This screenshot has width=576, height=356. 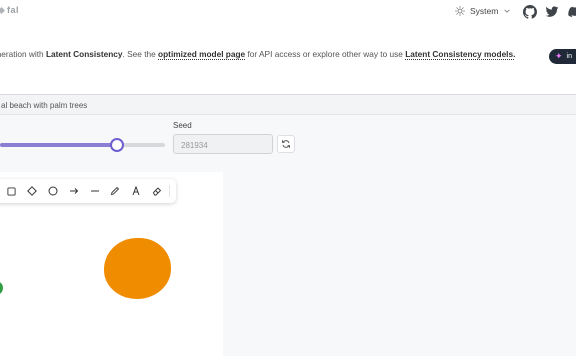 I want to click on ellipse-tool, so click(x=53, y=191).